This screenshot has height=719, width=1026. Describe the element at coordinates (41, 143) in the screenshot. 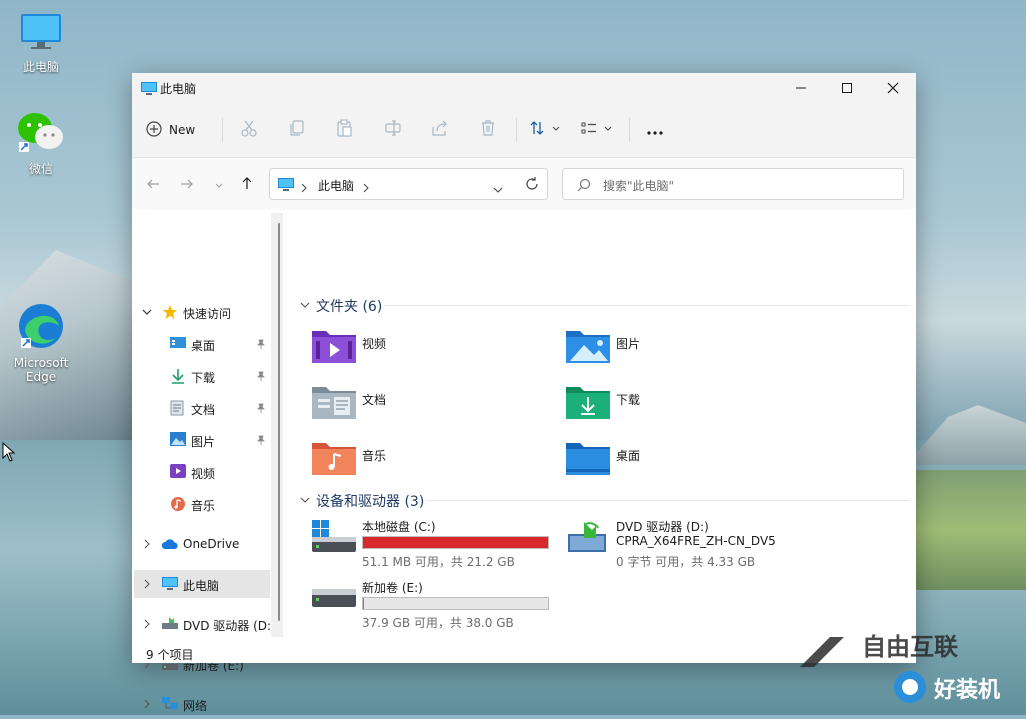

I see `desktop-icon-wechat: 微信` at that location.